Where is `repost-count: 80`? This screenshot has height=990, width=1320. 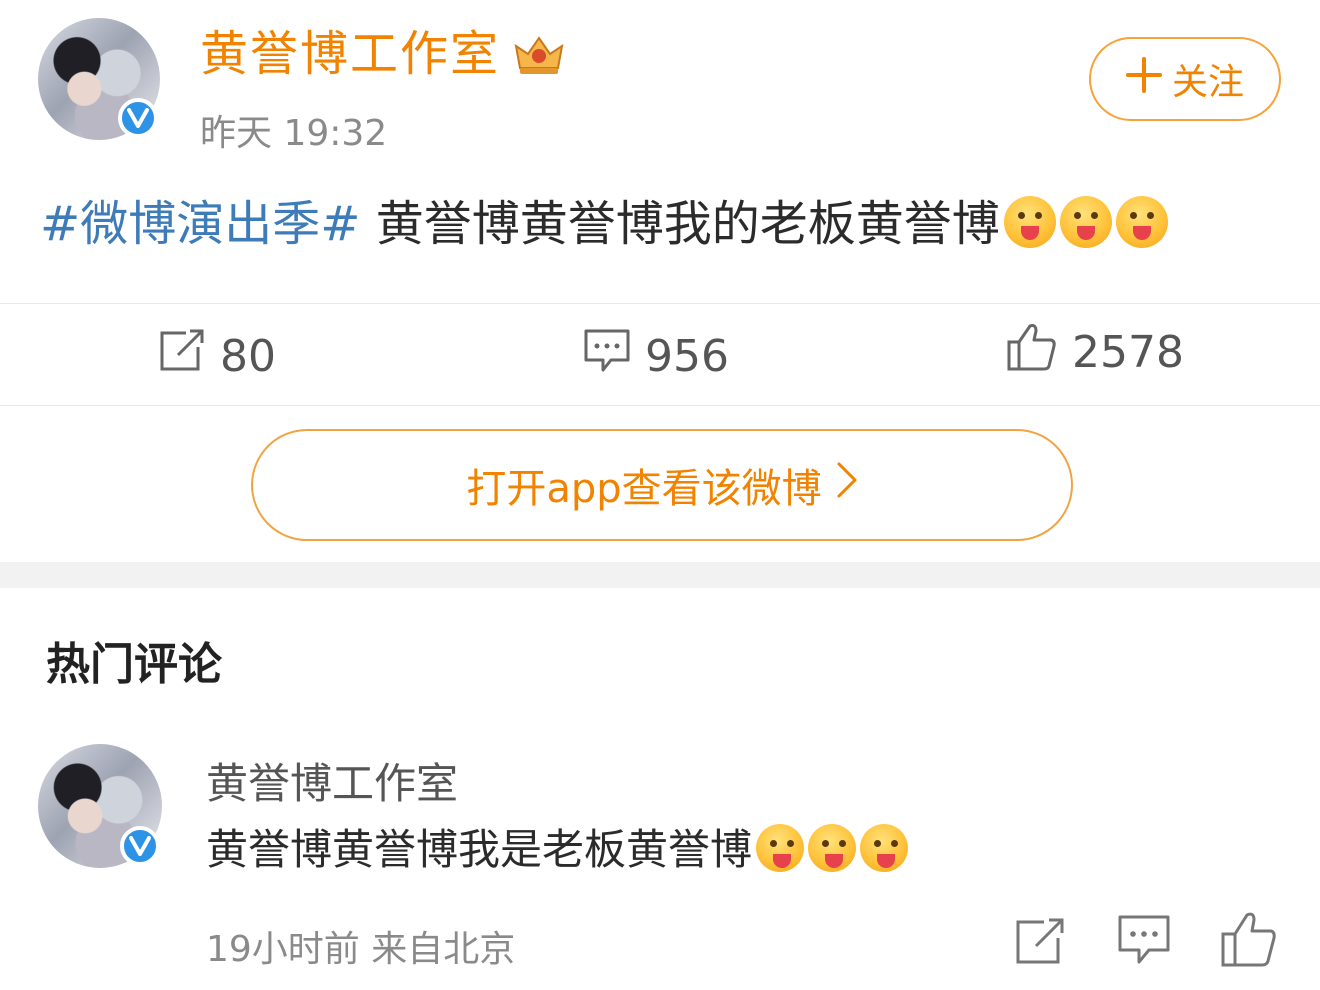
repost-count: 80 is located at coordinates (248, 356).